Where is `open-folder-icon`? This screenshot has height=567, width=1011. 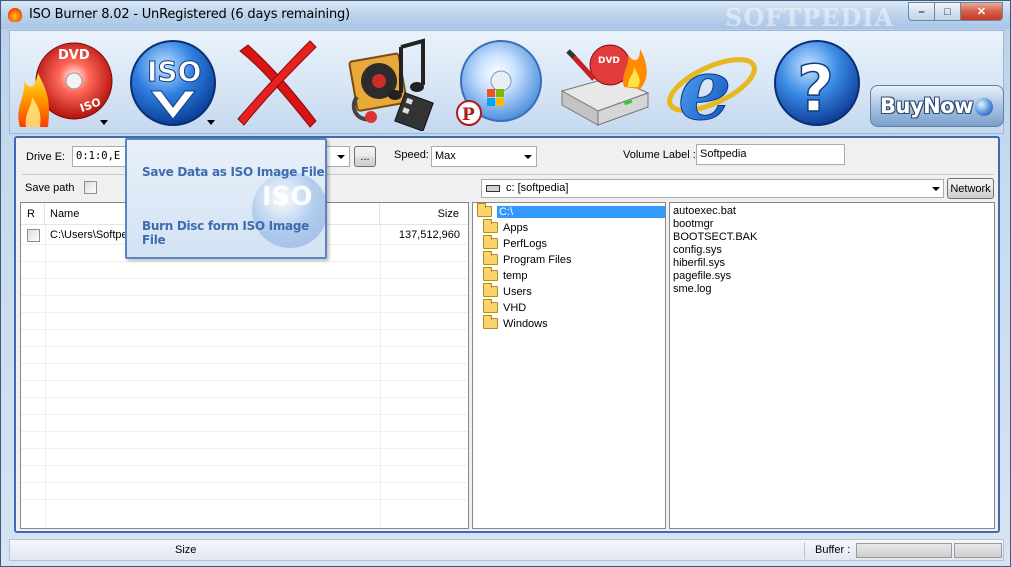 open-folder-icon is located at coordinates (484, 210).